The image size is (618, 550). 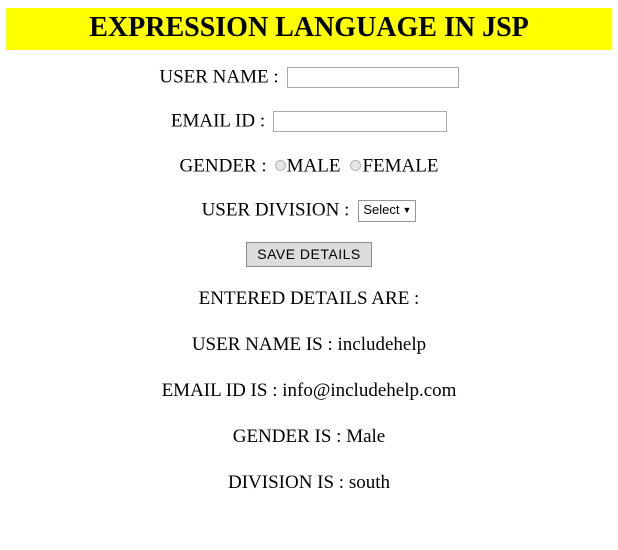 What do you see at coordinates (360, 122) in the screenshot?
I see `email-input` at bounding box center [360, 122].